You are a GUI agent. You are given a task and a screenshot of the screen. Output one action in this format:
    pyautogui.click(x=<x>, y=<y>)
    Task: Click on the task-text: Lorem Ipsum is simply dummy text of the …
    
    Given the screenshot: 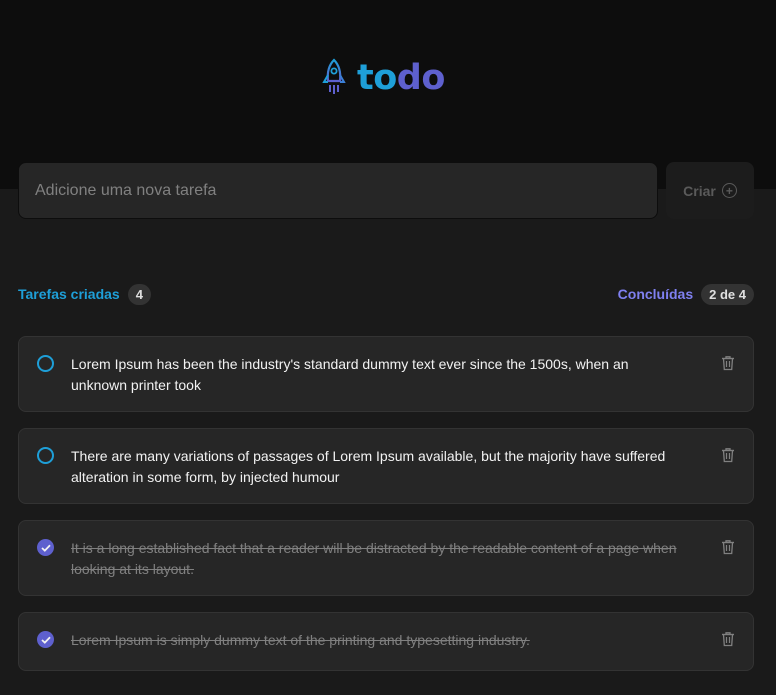 What is the action you would take?
    pyautogui.click(x=300, y=640)
    